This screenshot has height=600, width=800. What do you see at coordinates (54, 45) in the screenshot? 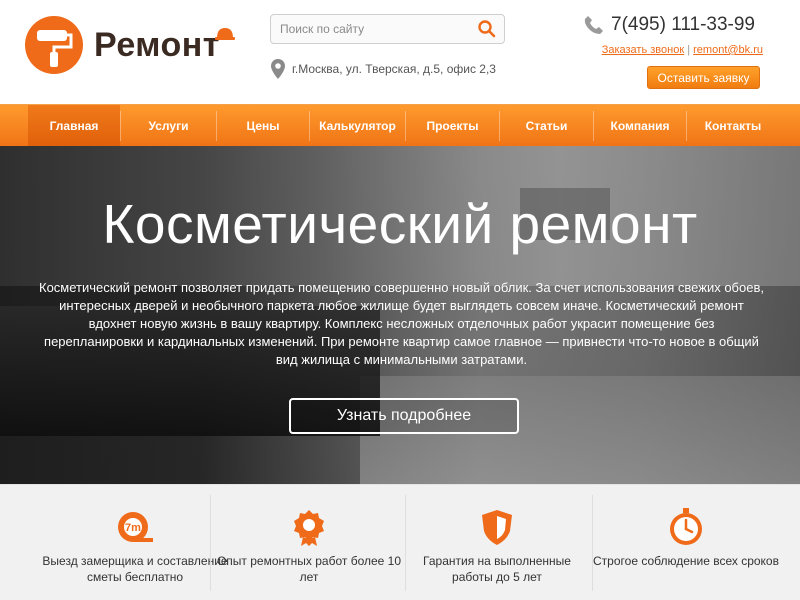
I see `logo-paint-roller-icon` at bounding box center [54, 45].